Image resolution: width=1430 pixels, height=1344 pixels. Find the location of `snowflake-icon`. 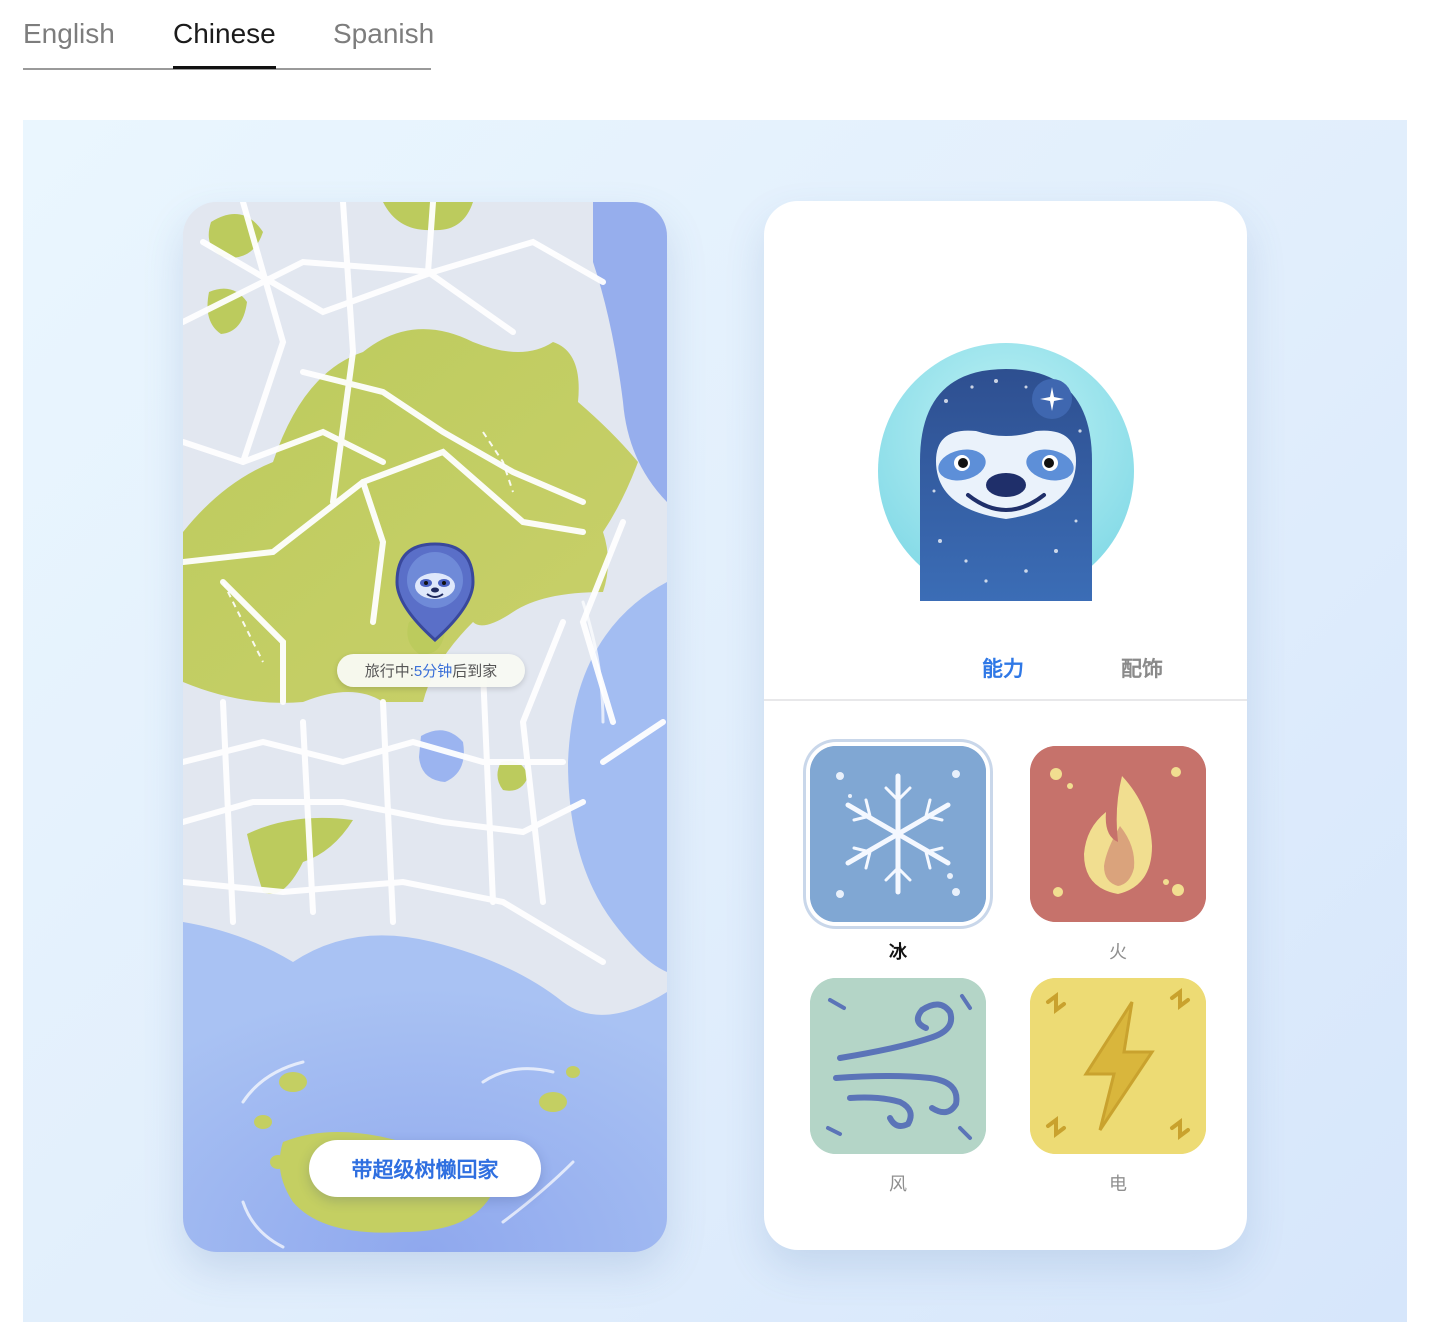

snowflake-icon is located at coordinates (898, 834).